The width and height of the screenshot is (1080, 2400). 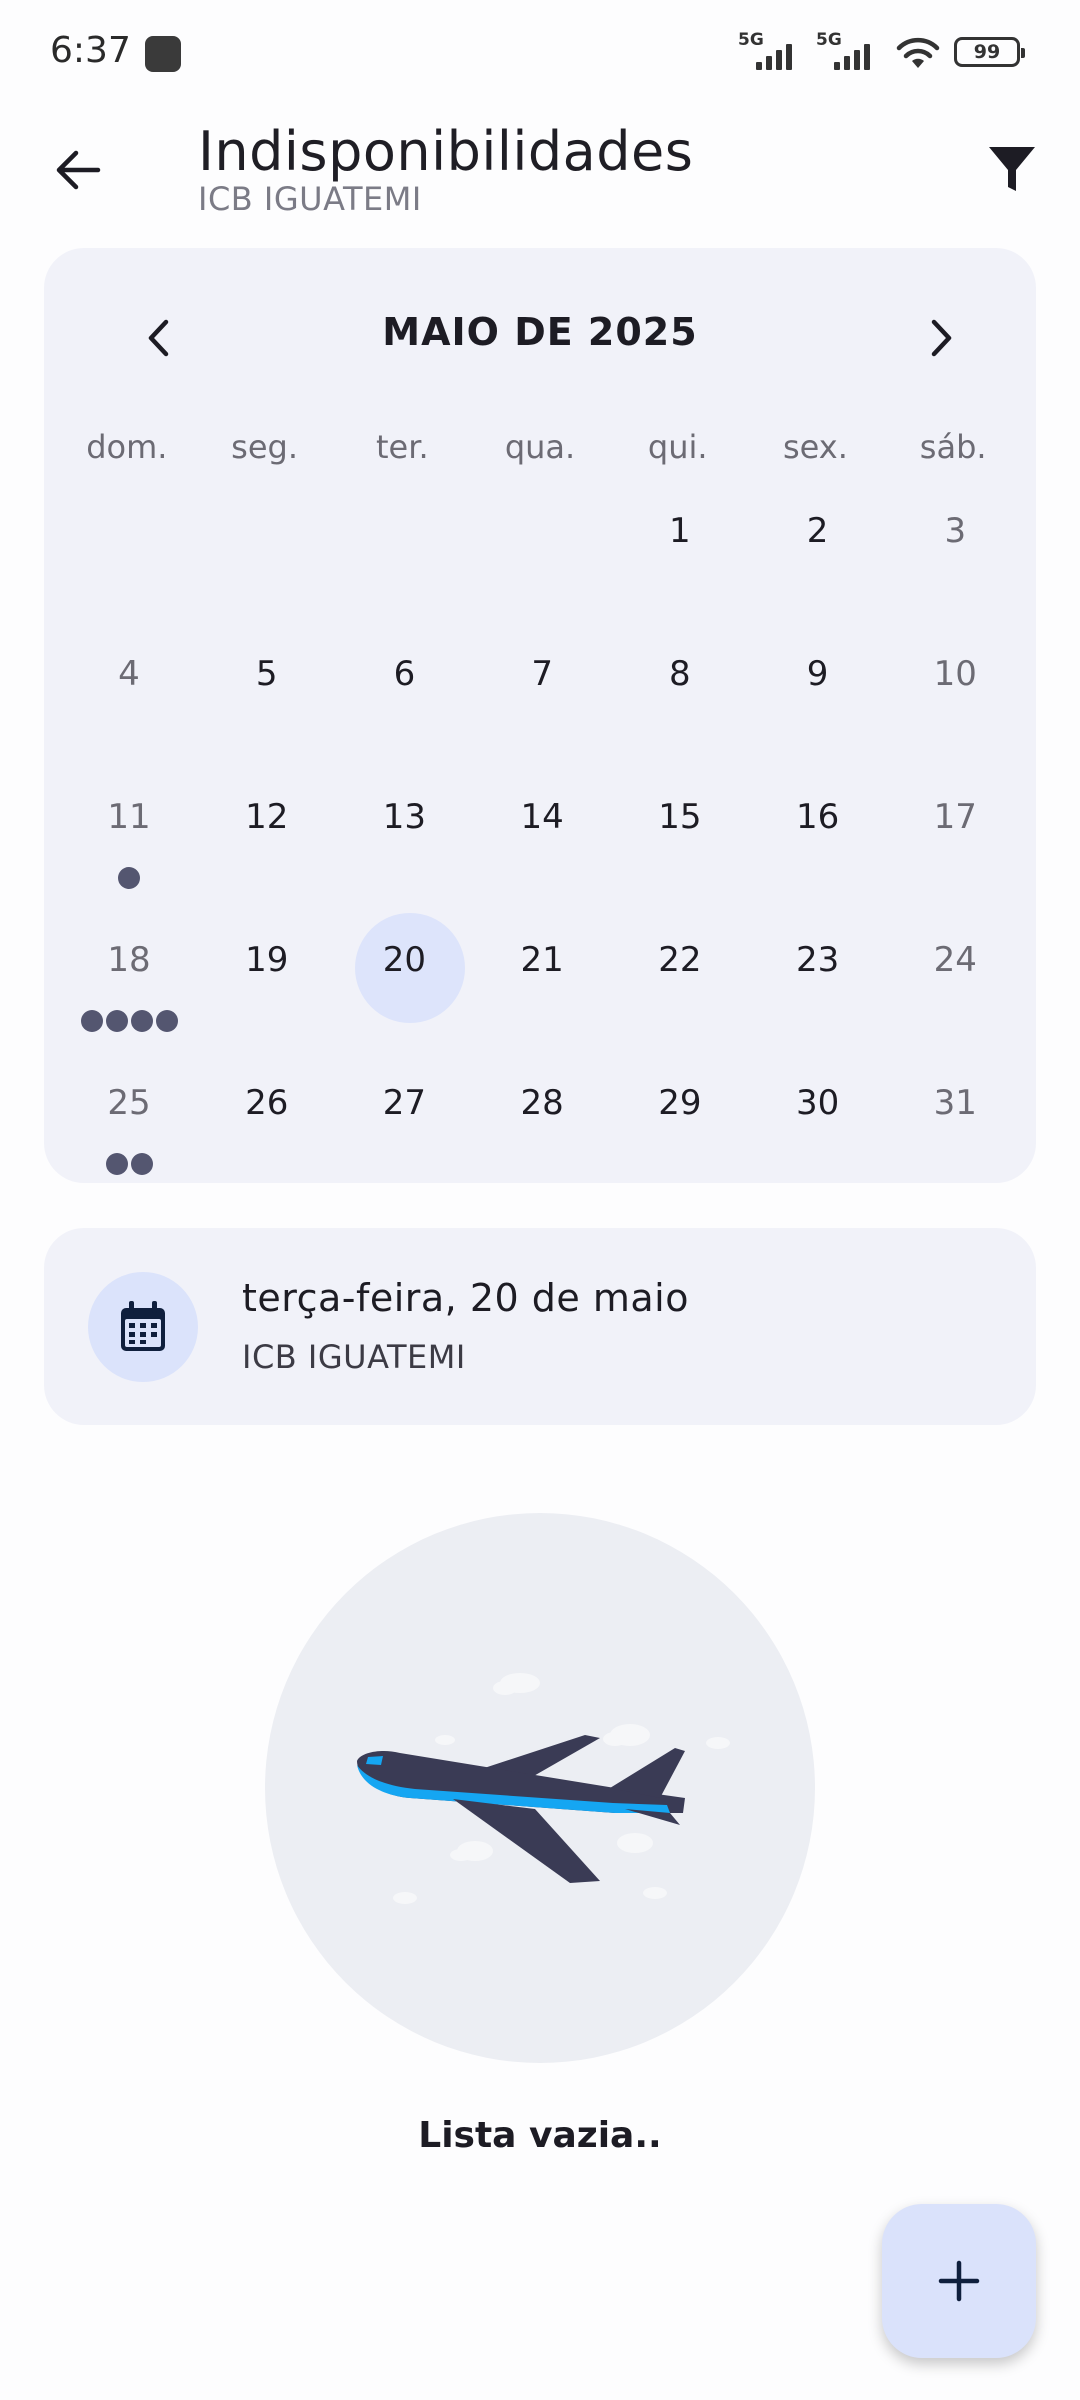 What do you see at coordinates (955, 1103) in the screenshot?
I see `calendar-day-number: 31` at bounding box center [955, 1103].